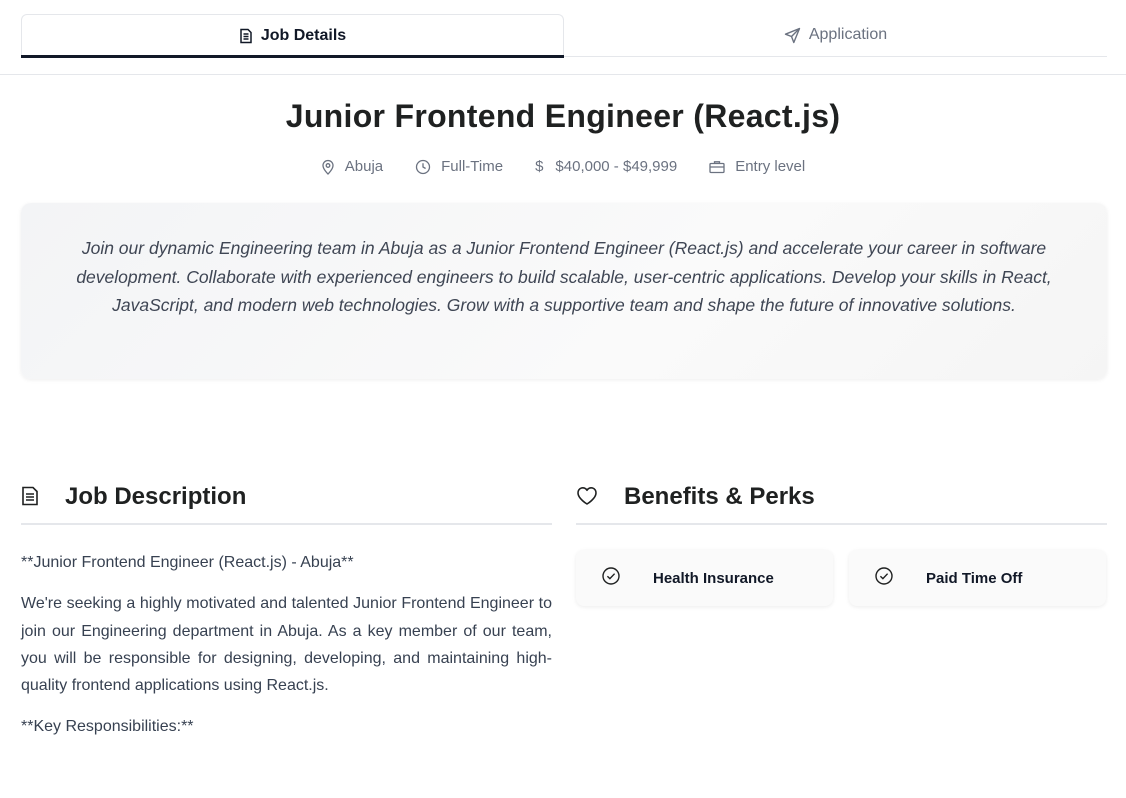 The height and width of the screenshot is (798, 1126). What do you see at coordinates (107, 727) in the screenshot?
I see `description-paragraph: **Key Responsibilities:**` at bounding box center [107, 727].